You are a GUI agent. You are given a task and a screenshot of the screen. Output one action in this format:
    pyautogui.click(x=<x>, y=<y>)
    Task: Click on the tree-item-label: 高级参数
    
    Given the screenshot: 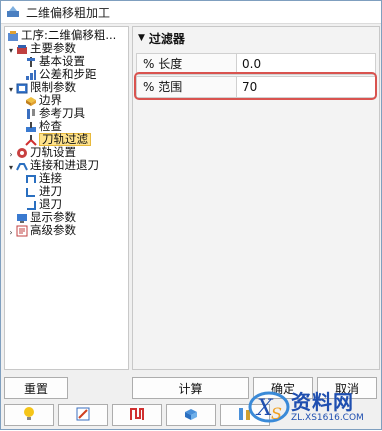 What is the action you would take?
    pyautogui.click(x=53, y=230)
    